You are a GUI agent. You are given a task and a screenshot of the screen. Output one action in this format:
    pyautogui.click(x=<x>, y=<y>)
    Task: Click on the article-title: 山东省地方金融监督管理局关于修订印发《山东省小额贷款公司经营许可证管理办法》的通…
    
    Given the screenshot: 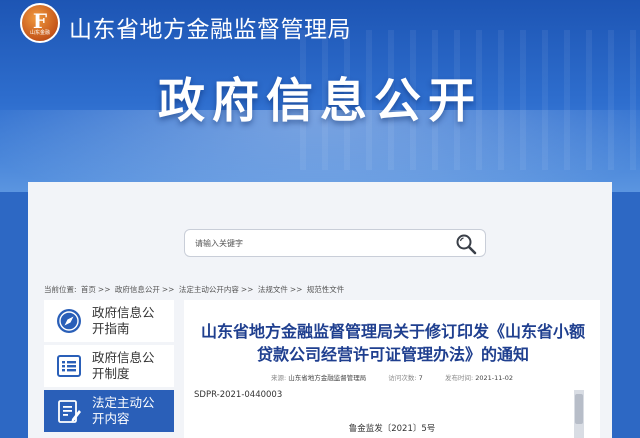 What is the action you would take?
    pyautogui.click(x=392, y=343)
    